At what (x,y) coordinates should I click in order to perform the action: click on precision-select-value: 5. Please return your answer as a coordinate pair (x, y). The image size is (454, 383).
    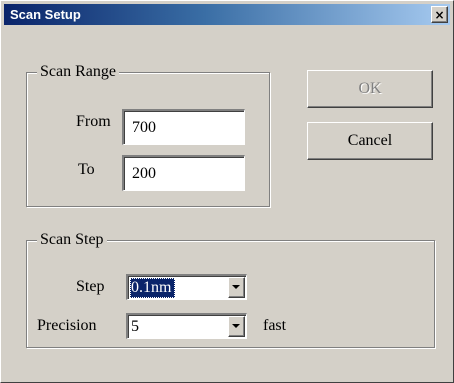
    Looking at the image, I should click on (135, 326).